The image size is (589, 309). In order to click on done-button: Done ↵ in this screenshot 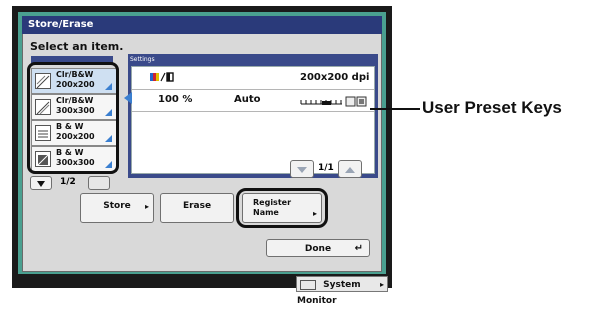, I will do `click(318, 248)`.